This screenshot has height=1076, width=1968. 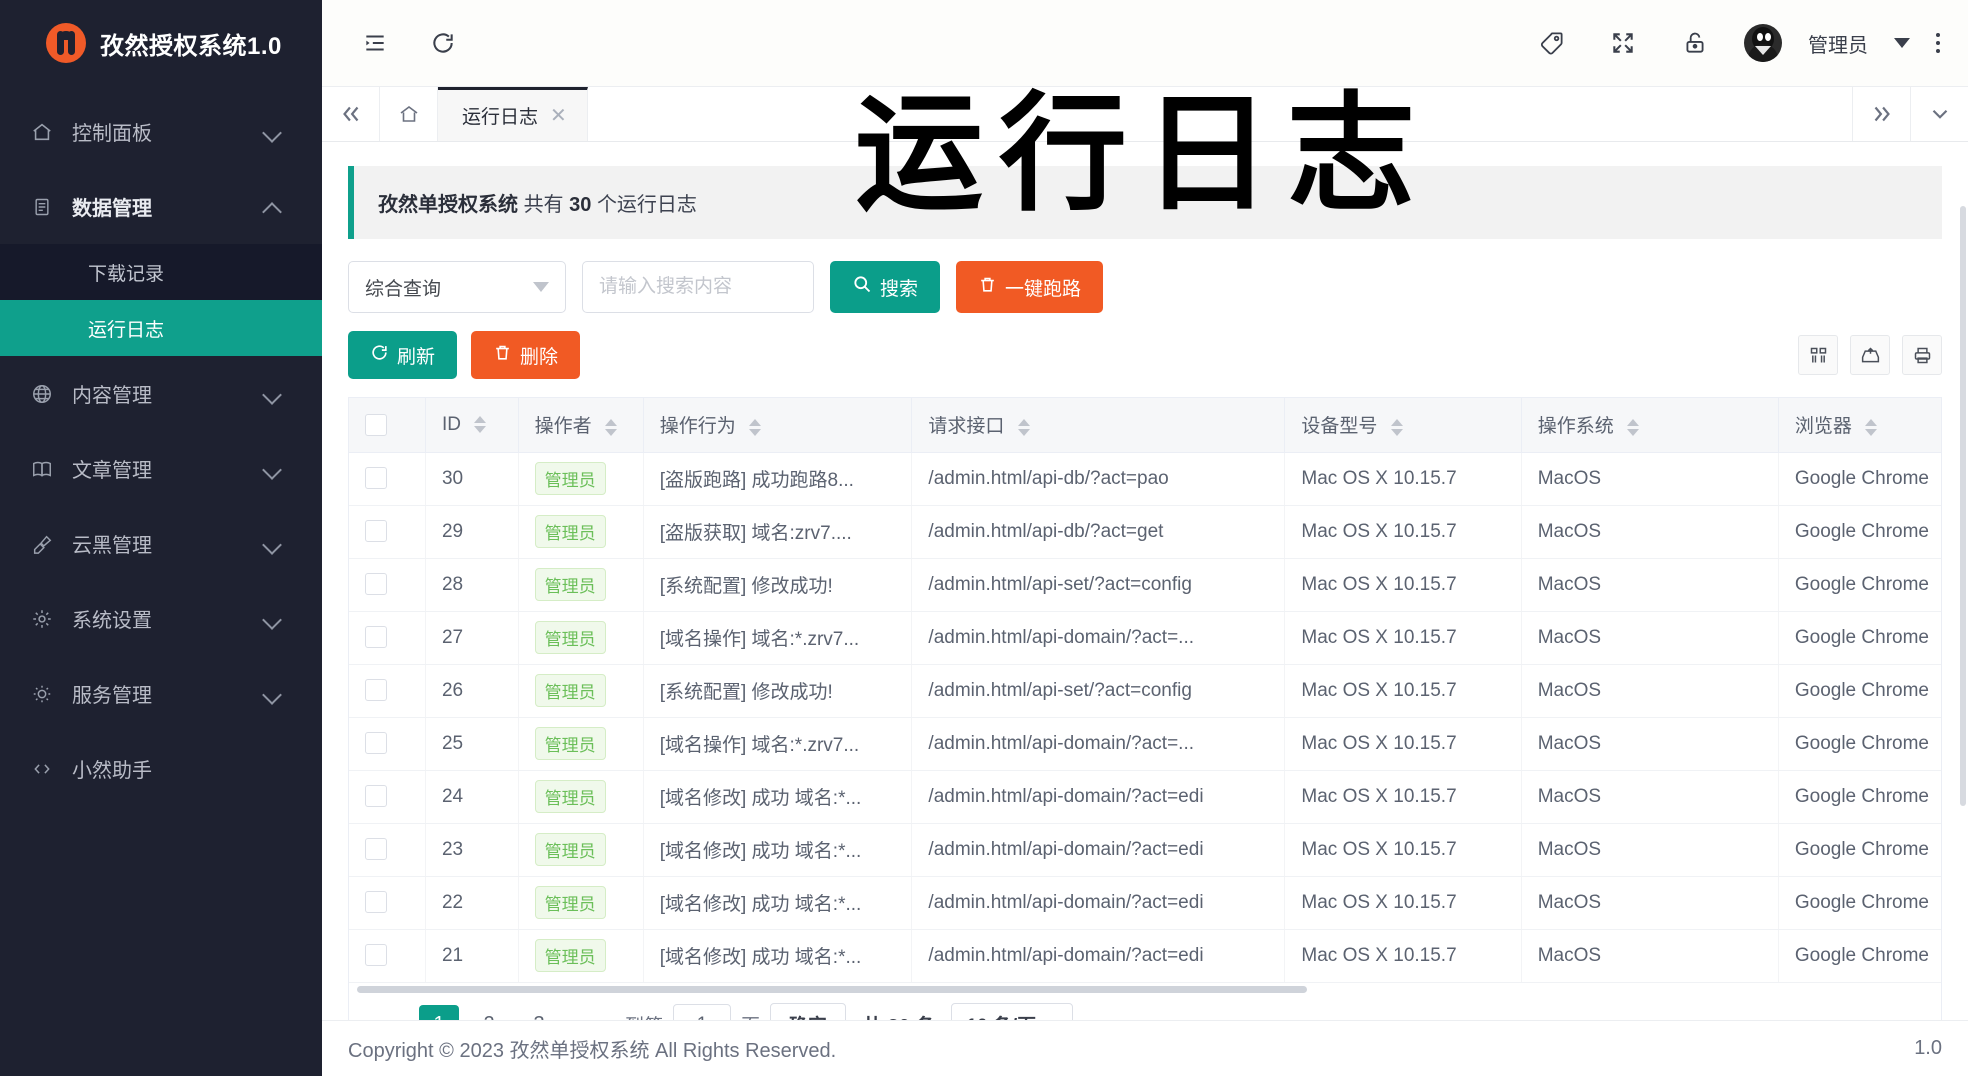 What do you see at coordinates (1859, 797) in the screenshot?
I see `cell-browser: Google Chrome` at bounding box center [1859, 797].